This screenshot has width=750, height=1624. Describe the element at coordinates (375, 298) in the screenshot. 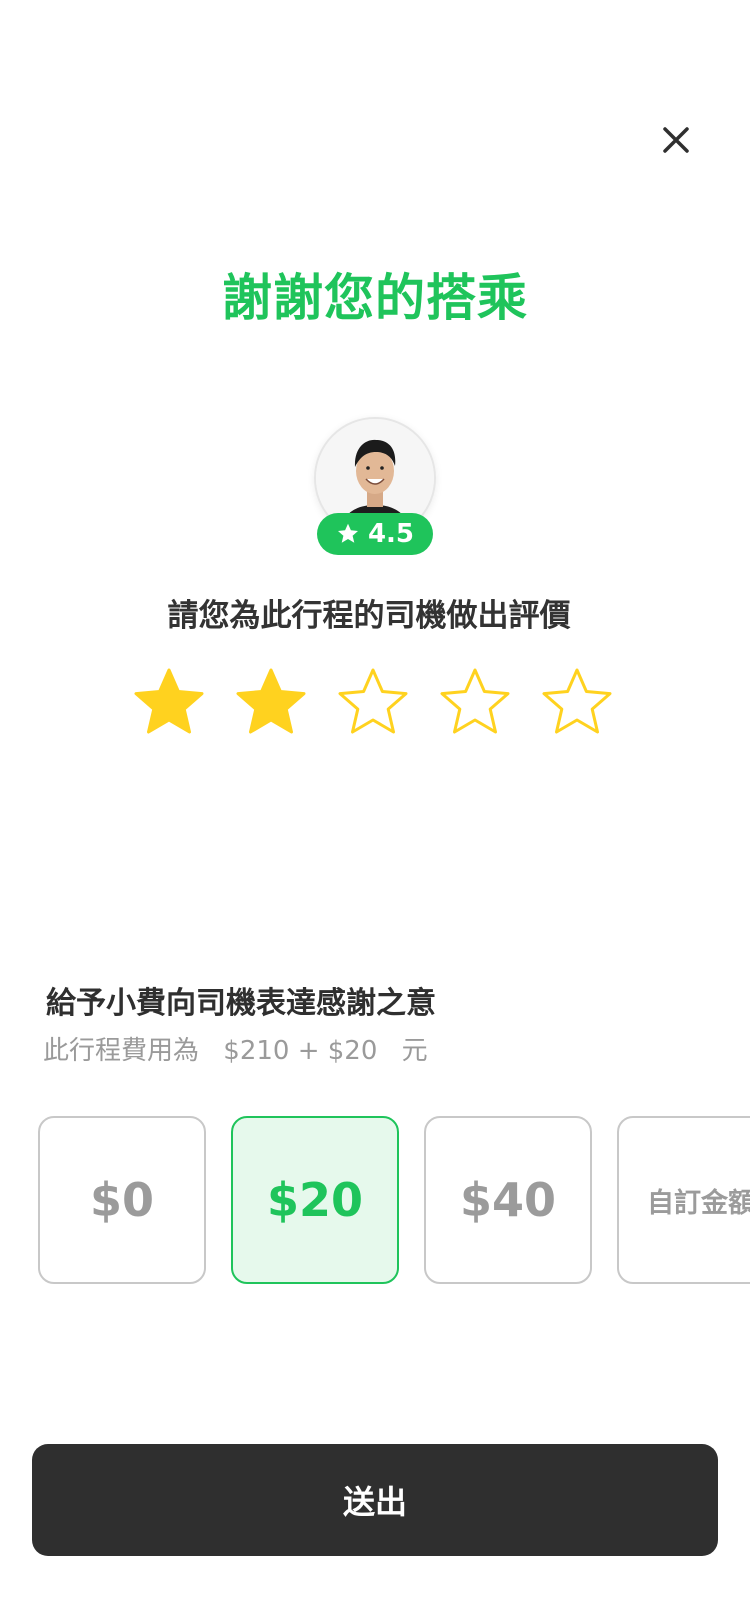

I see `page-title: 謝謝您的搭乘` at that location.